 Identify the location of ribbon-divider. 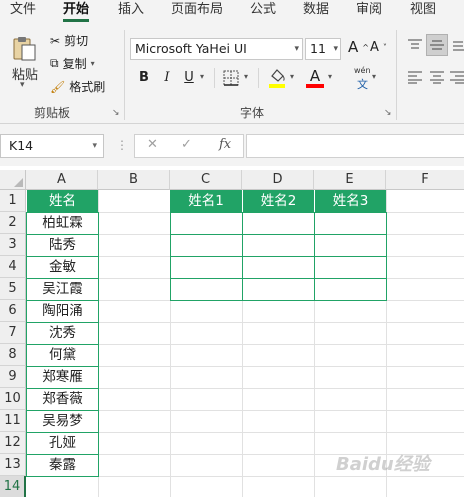
(124, 75).